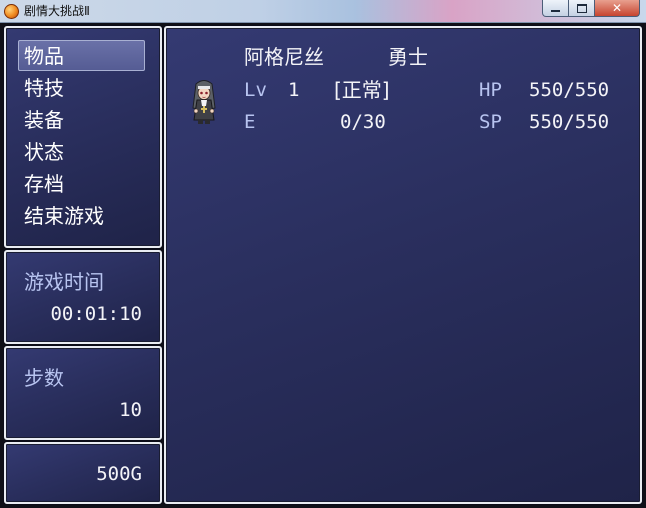 This screenshot has height=508, width=646. What do you see at coordinates (11, 11) in the screenshot?
I see `app-orb-icon` at bounding box center [11, 11].